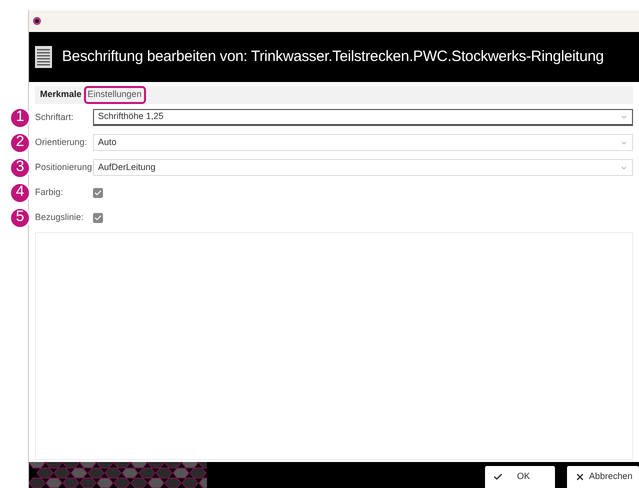 The height and width of the screenshot is (488, 639). Describe the element at coordinates (603, 477) in the screenshot. I see `cancel-button: Abbrechen` at that location.